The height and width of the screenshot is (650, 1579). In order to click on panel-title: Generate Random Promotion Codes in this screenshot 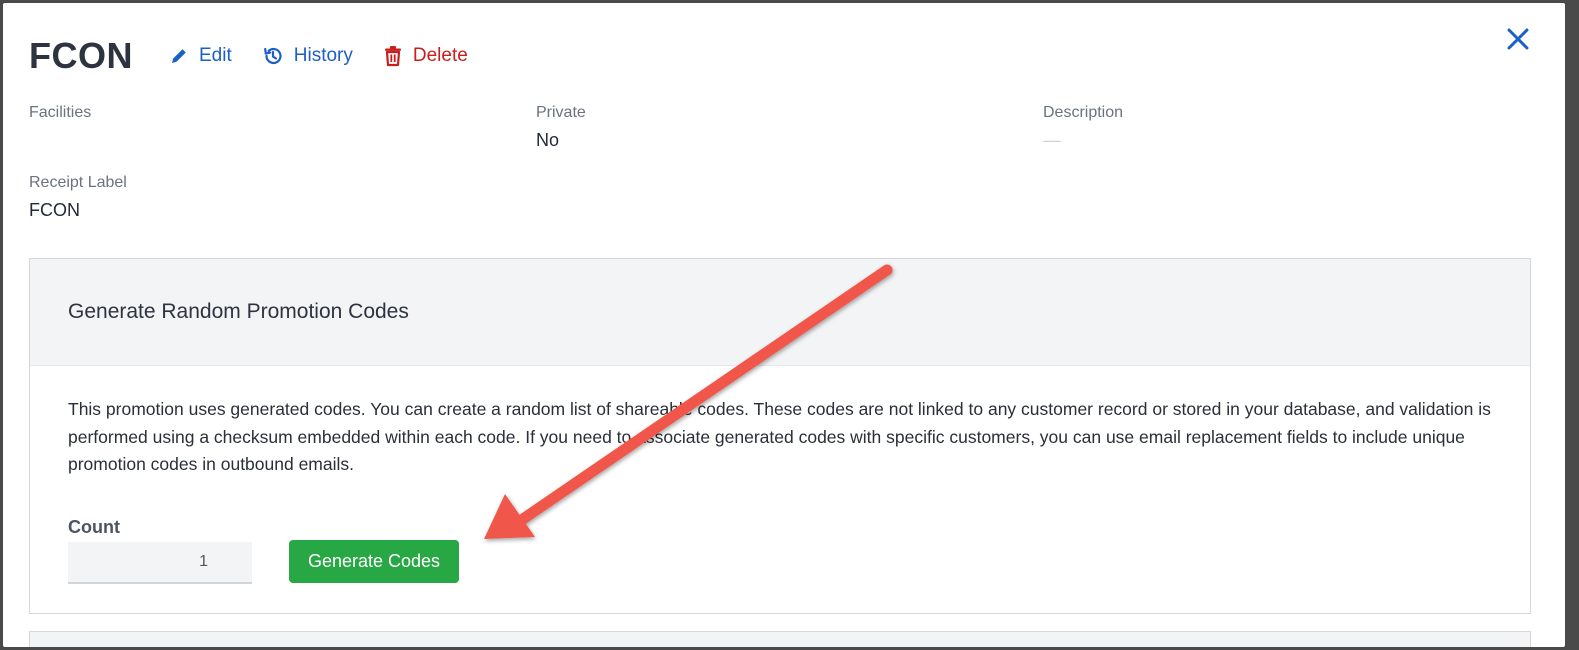, I will do `click(238, 311)`.